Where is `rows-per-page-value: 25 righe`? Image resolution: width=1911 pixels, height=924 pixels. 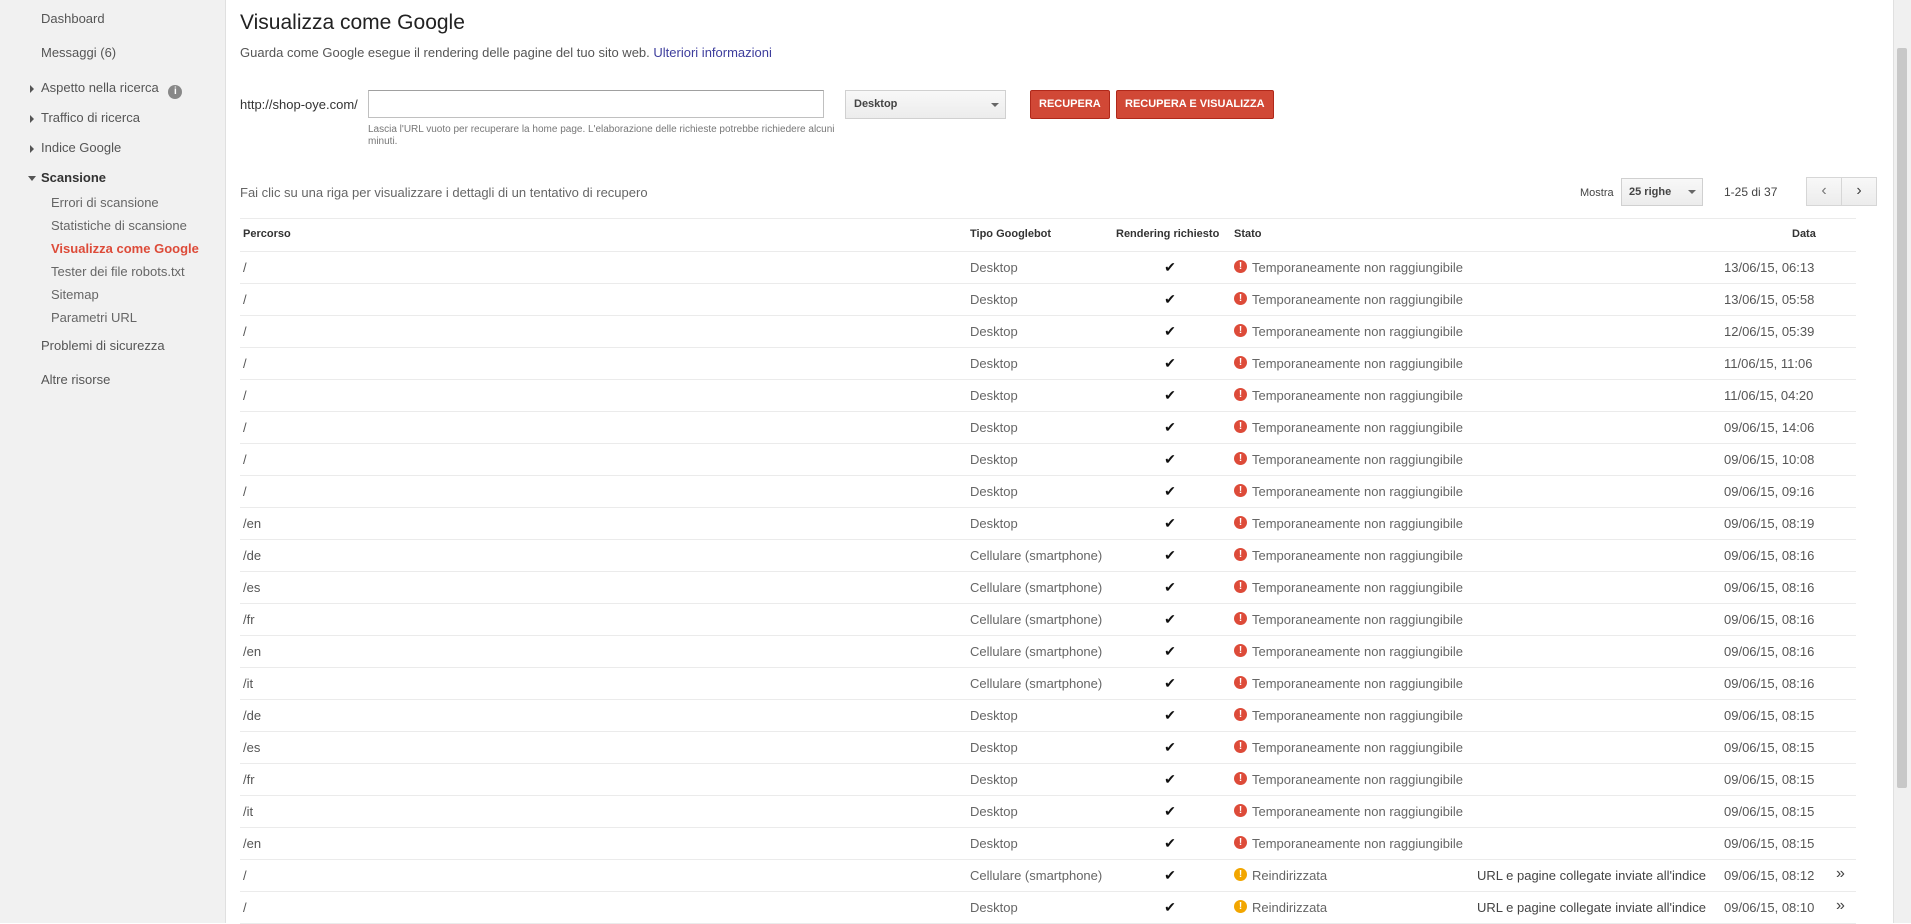 rows-per-page-value: 25 righe is located at coordinates (1650, 192).